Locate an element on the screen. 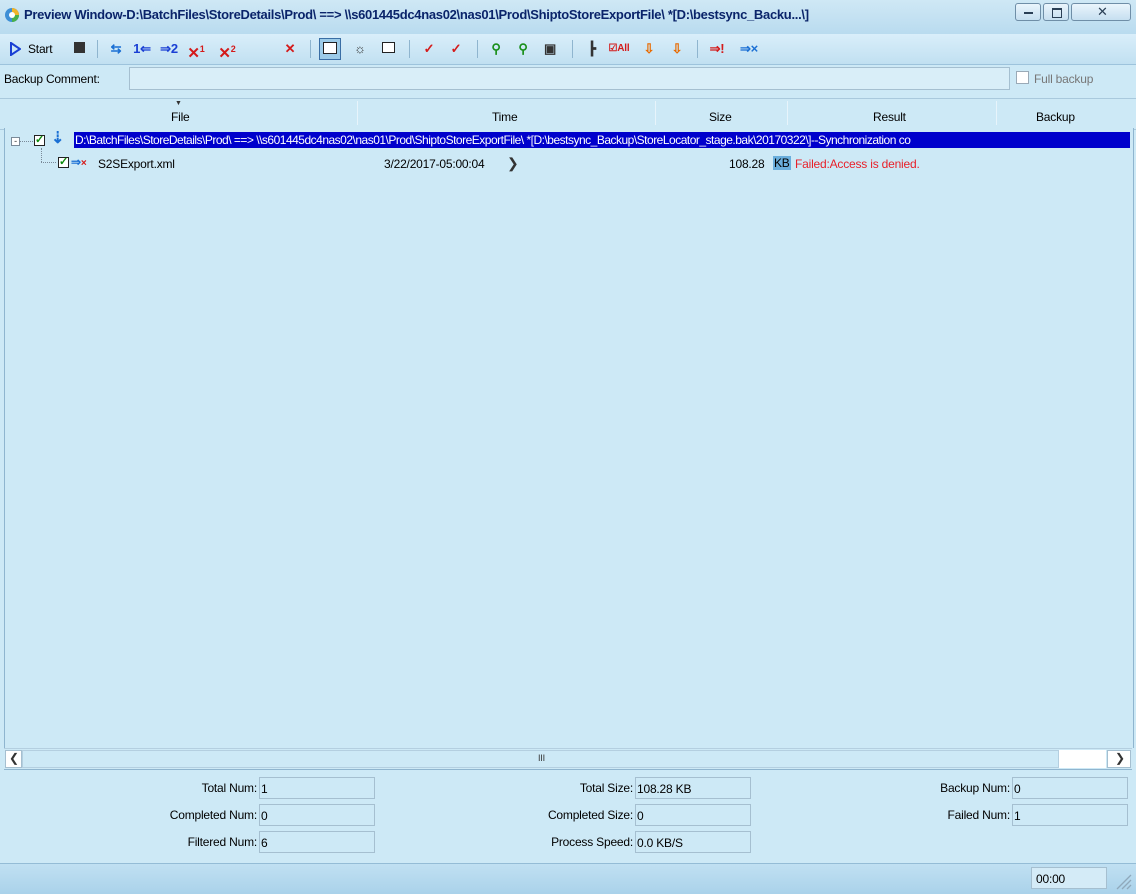 This screenshot has height=894, width=1136. maximize-icon is located at coordinates (1057, 13).